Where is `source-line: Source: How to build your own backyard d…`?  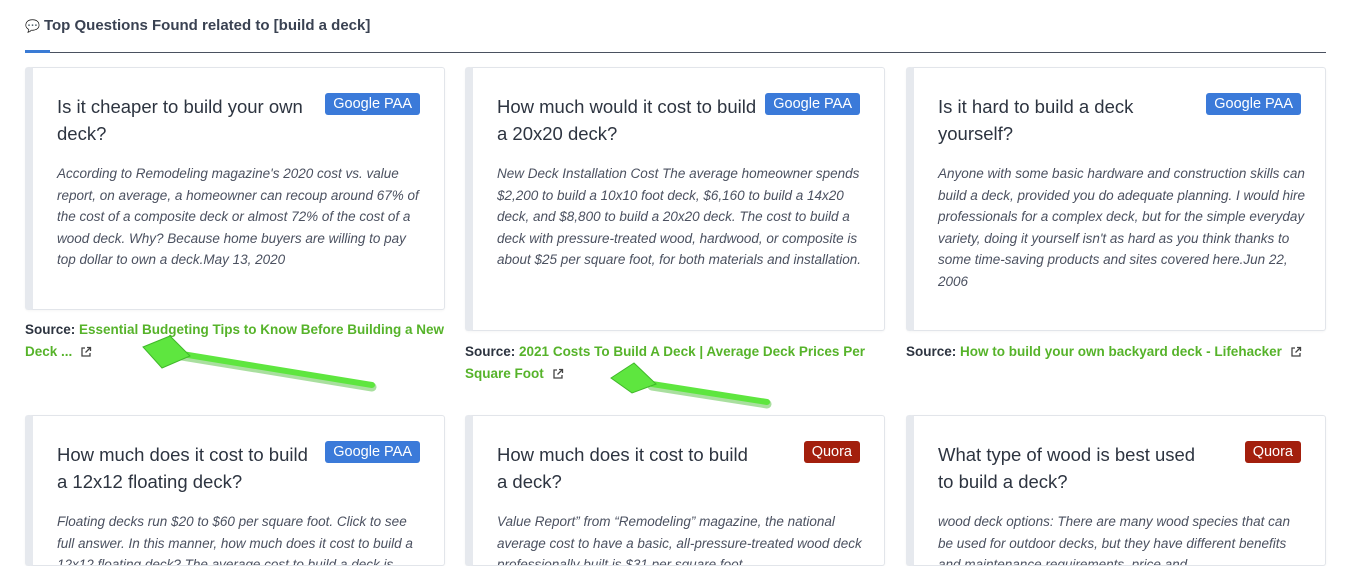
source-line: Source: How to build your own backyard d… is located at coordinates (1116, 352).